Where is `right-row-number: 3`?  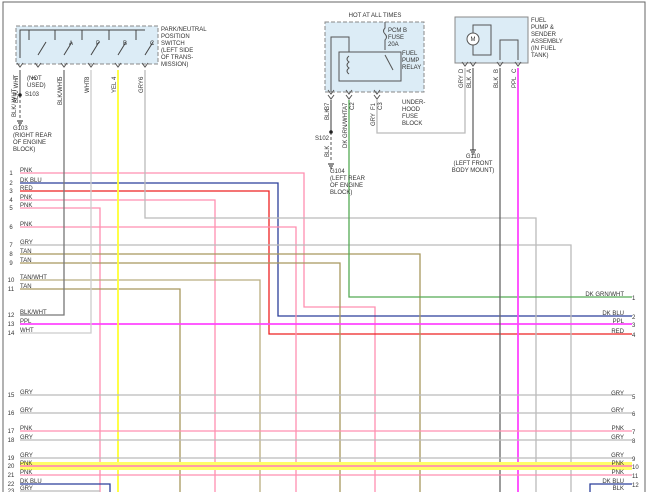
right-row-number: 3 is located at coordinates (634, 326).